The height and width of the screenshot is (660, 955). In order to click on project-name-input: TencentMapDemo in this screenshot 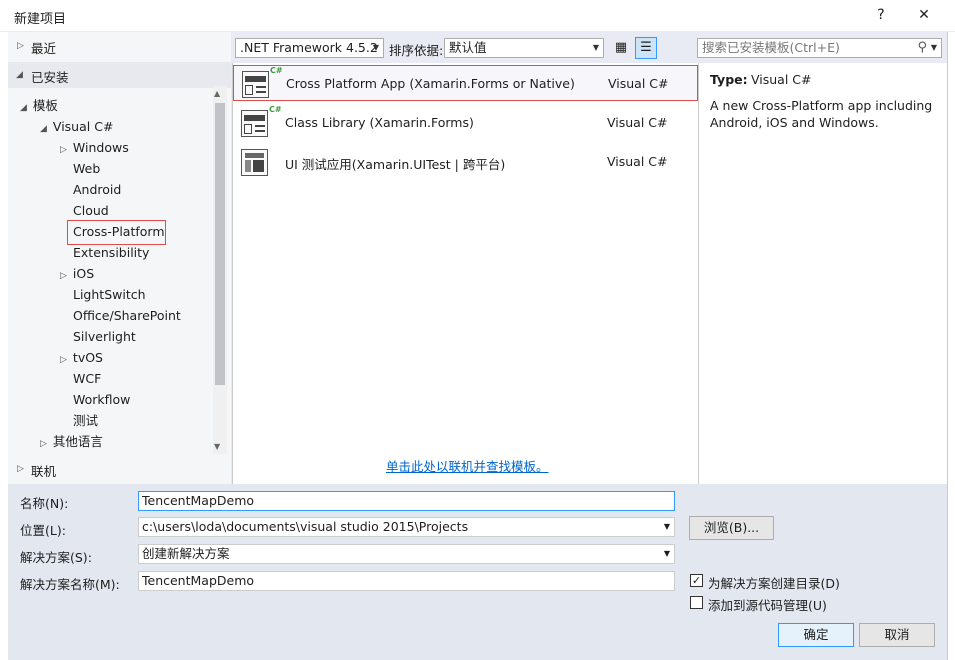, I will do `click(406, 501)`.